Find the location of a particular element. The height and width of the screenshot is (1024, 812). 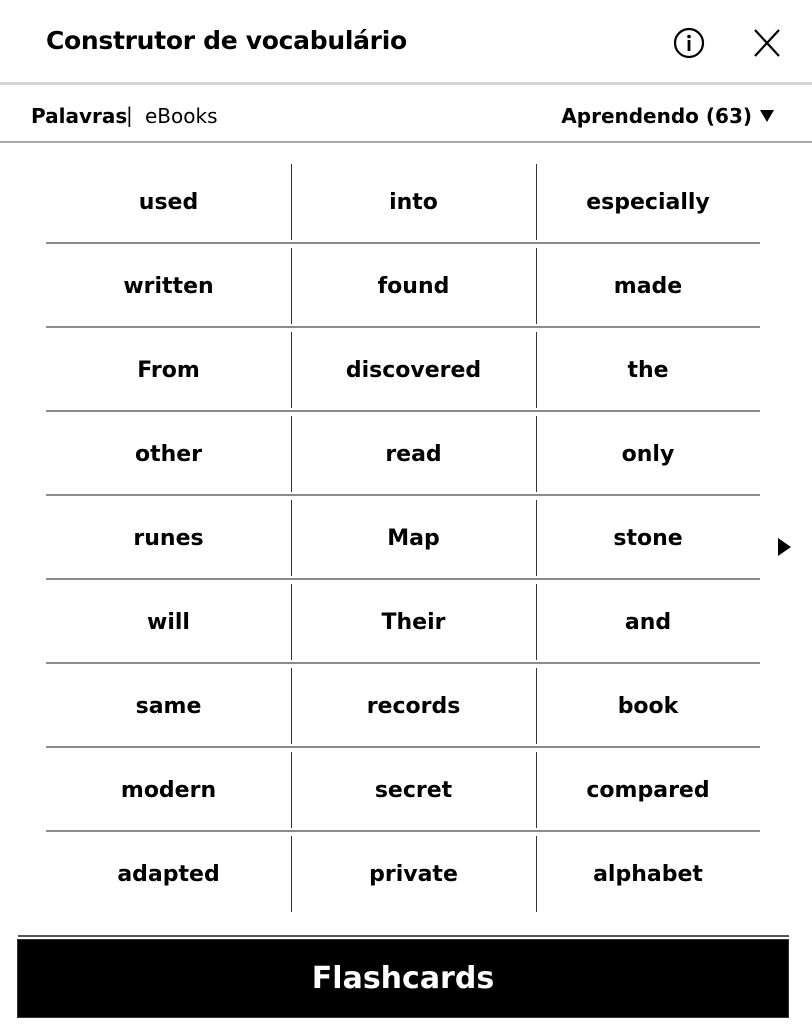

word-item: and is located at coordinates (648, 622).